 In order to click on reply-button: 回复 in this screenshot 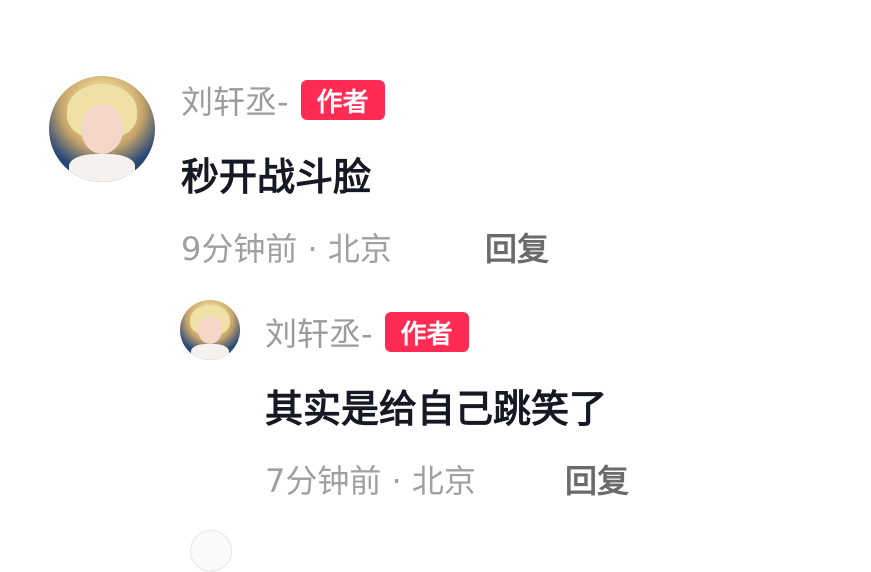, I will do `click(597, 479)`.